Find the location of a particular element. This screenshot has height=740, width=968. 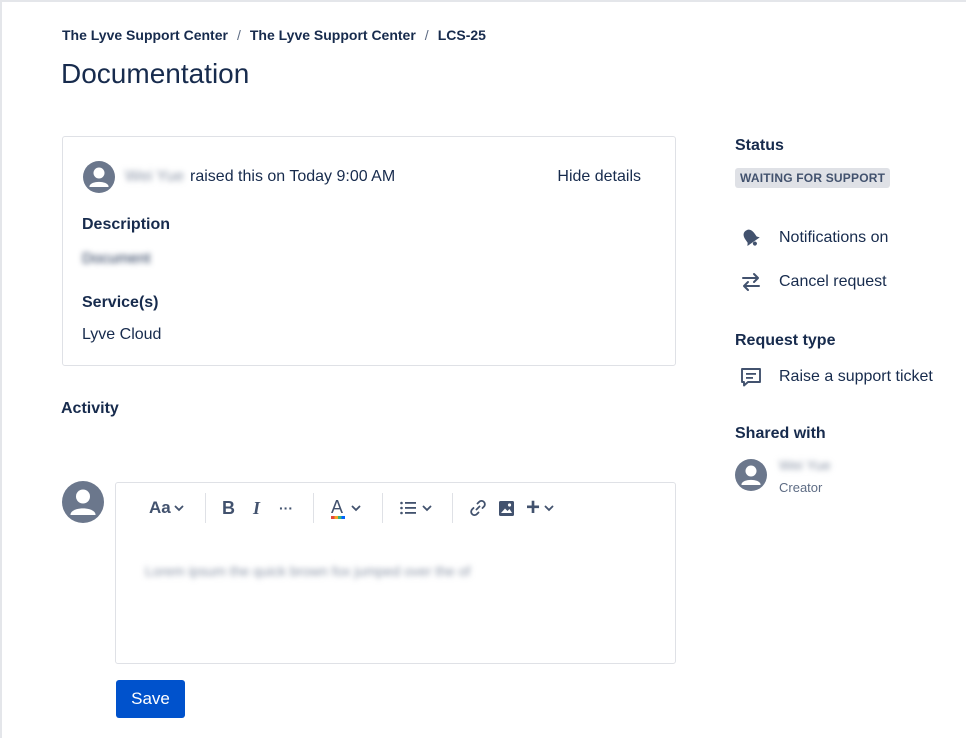

shared-user-avatar-icon is located at coordinates (751, 475).